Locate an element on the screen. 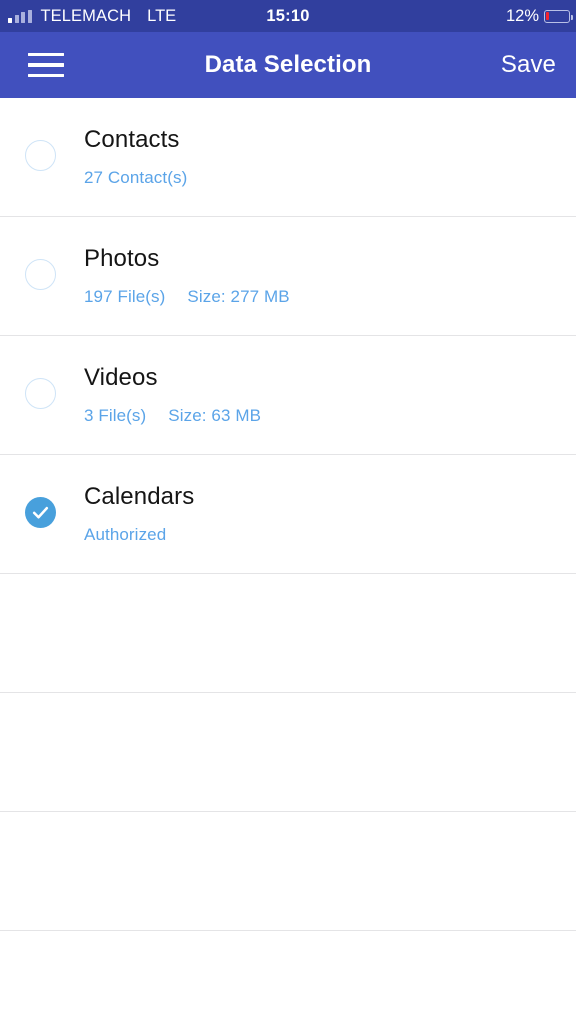 The height and width of the screenshot is (1024, 576). list-item-title: Photos is located at coordinates (122, 258).